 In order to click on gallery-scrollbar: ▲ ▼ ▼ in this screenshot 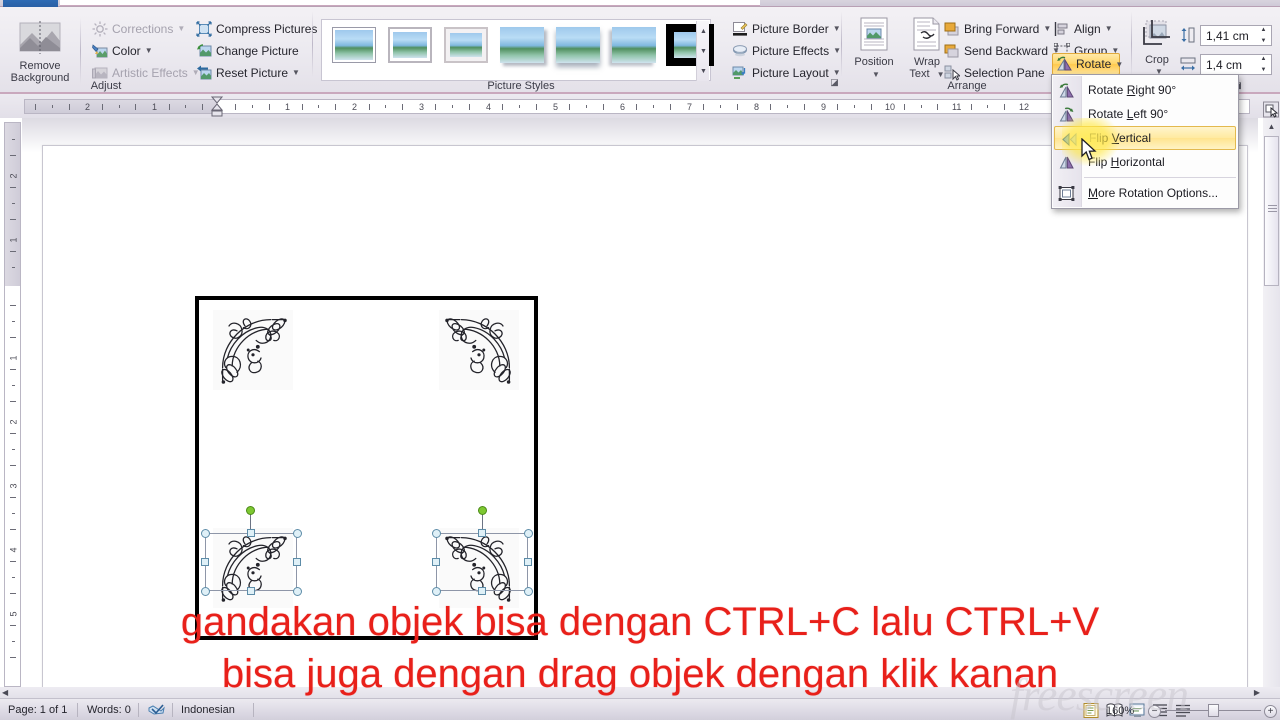, I will do `click(702, 51)`.